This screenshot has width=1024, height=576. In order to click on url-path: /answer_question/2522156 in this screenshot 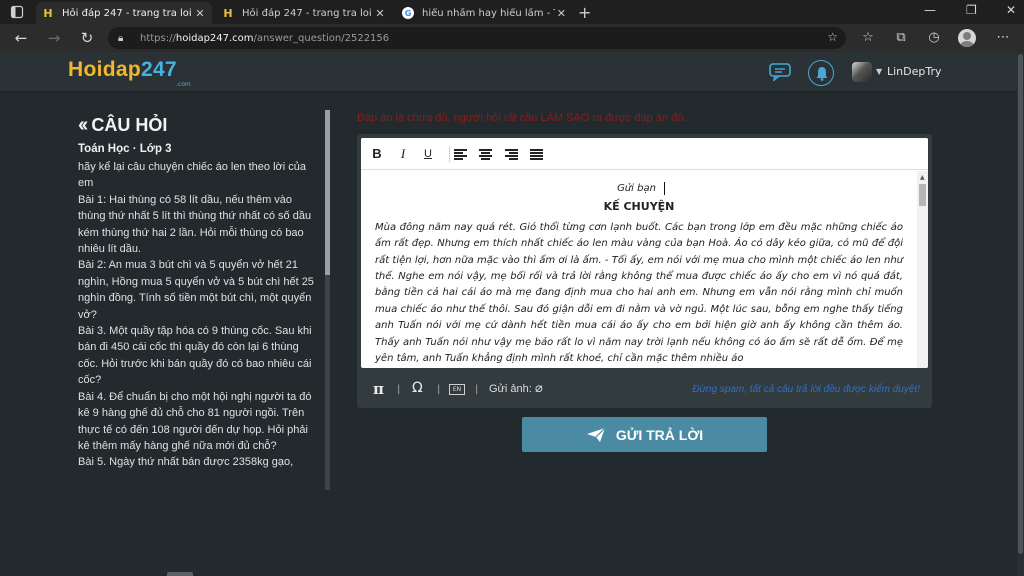, I will do `click(321, 38)`.